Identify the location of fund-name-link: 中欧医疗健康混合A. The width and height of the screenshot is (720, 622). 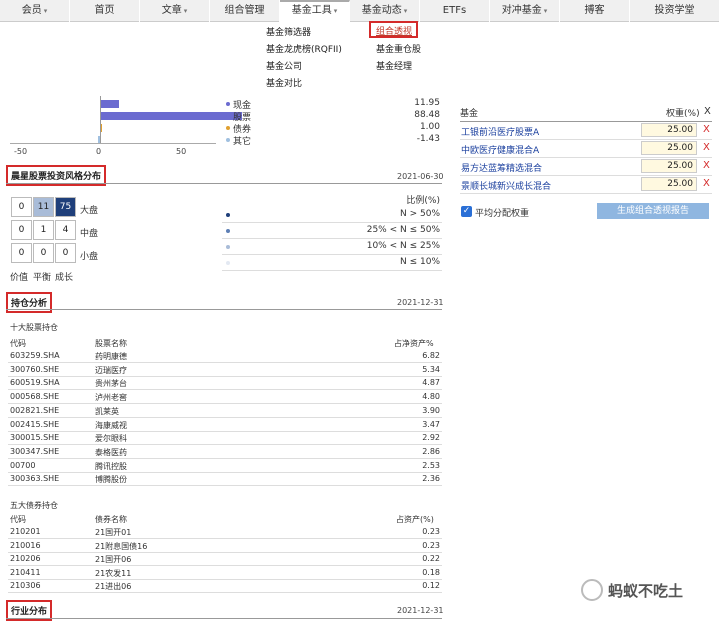
(500, 149).